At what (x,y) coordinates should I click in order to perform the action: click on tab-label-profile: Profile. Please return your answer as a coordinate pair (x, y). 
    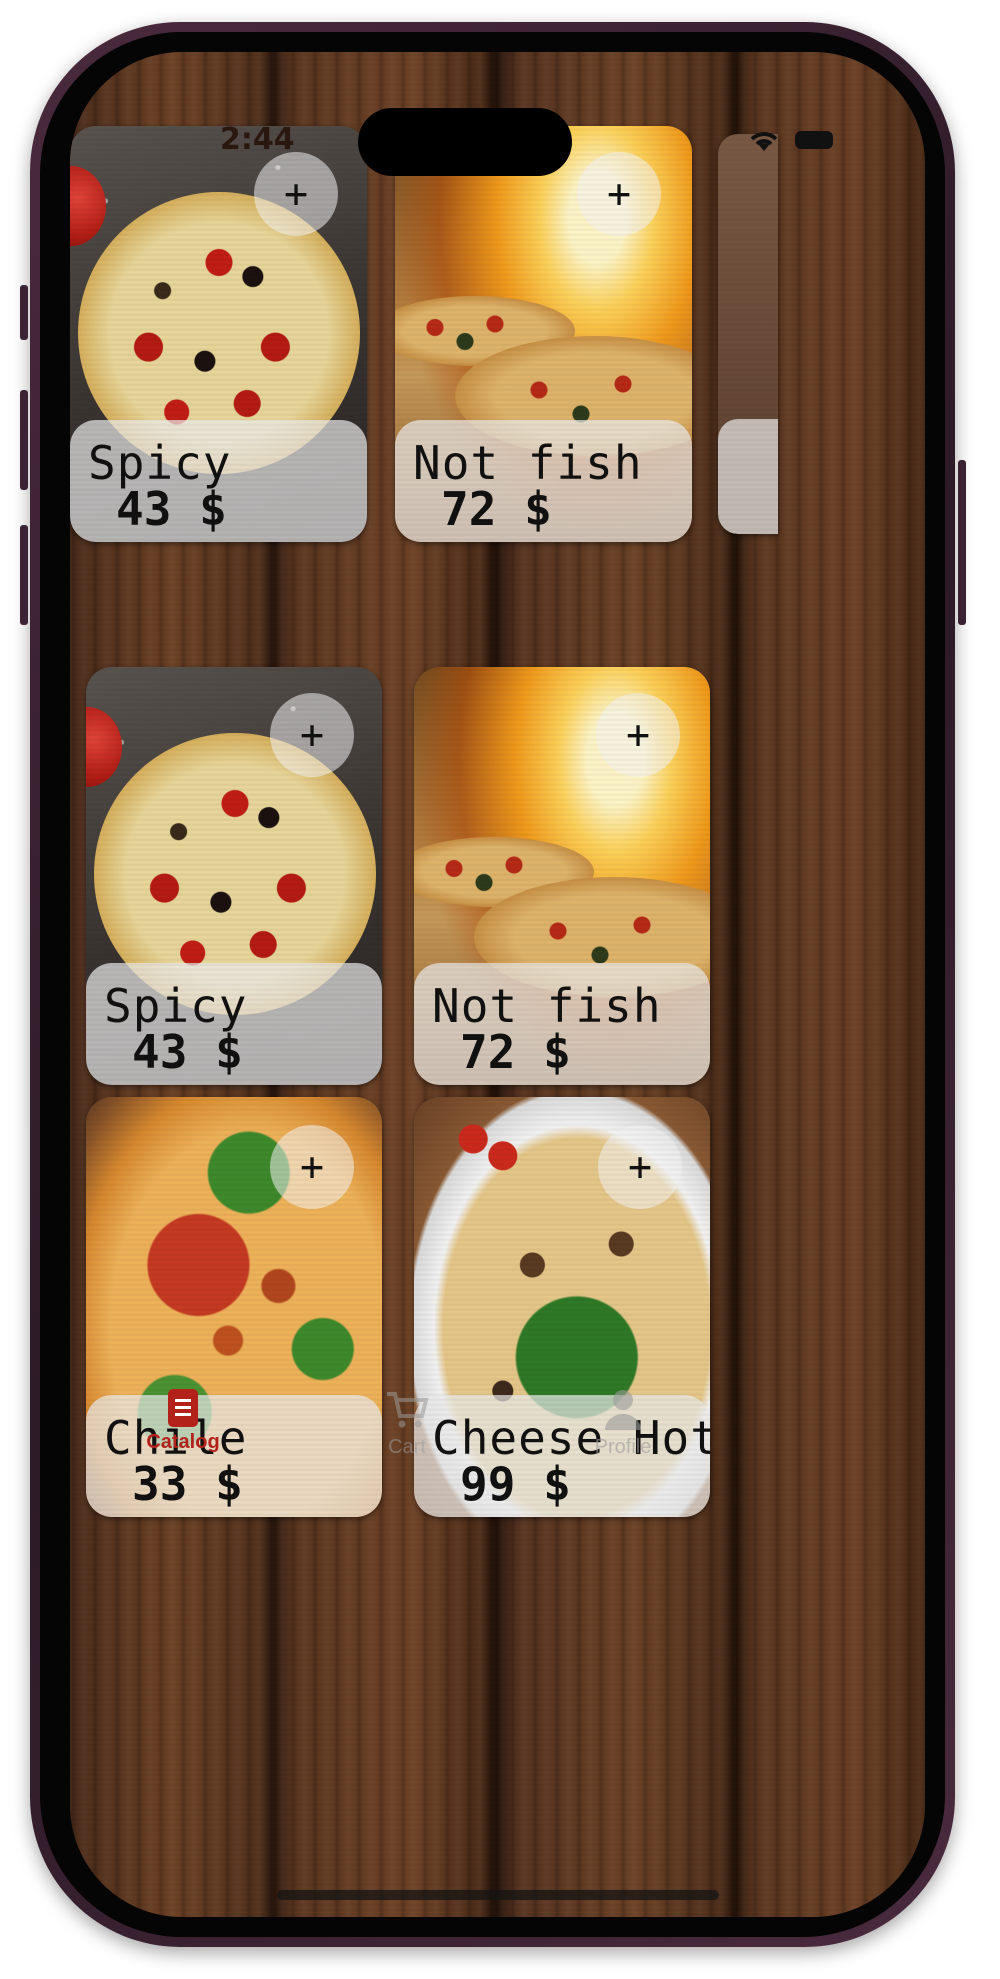
    Looking at the image, I should click on (623, 1447).